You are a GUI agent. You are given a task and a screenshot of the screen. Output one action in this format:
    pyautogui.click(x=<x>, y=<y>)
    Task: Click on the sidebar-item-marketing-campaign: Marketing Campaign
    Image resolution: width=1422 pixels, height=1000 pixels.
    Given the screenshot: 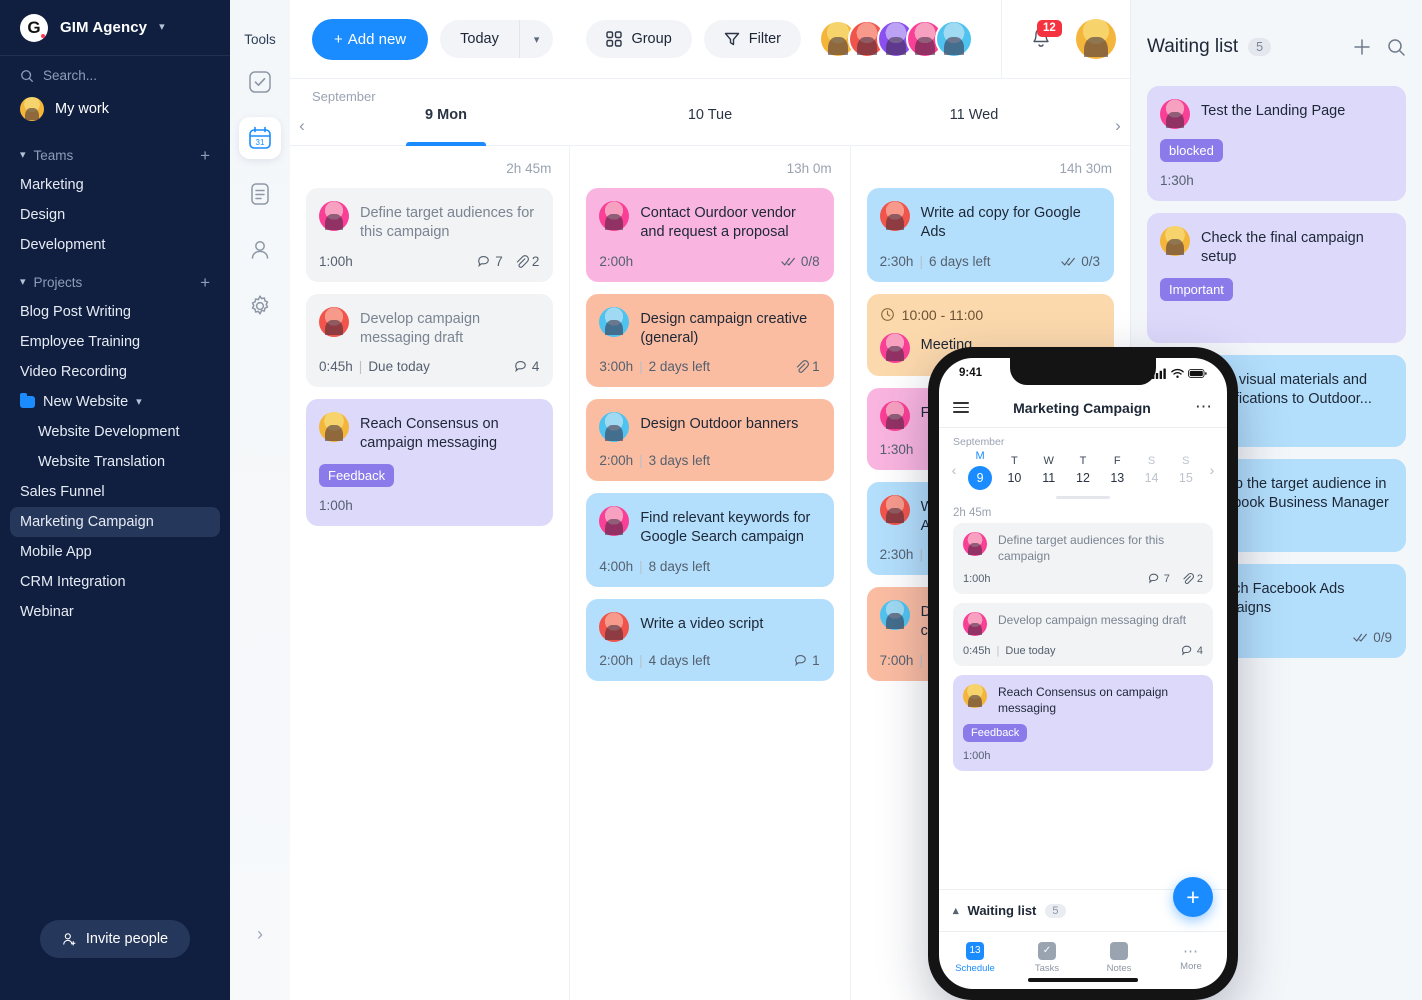 What is the action you would take?
    pyautogui.click(x=115, y=522)
    